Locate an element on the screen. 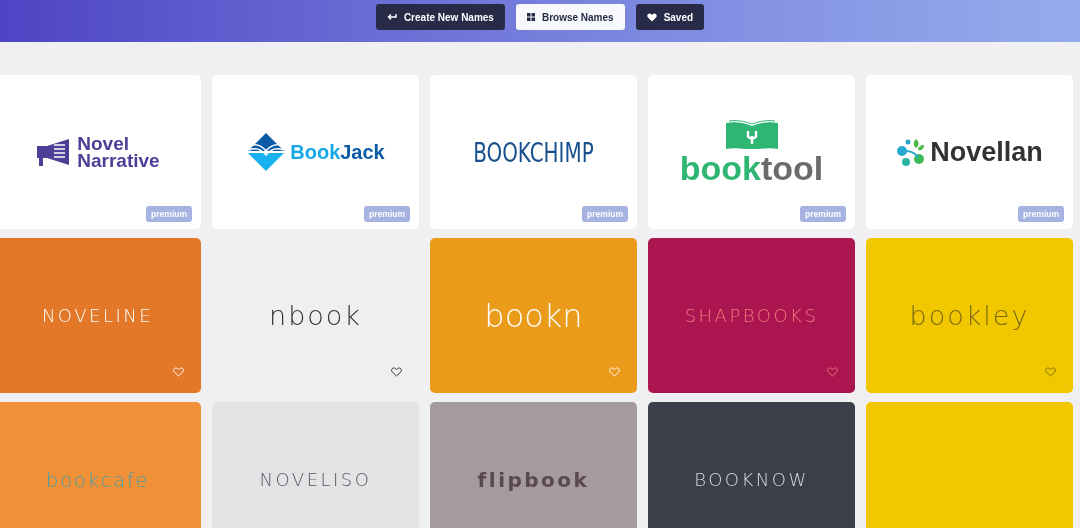 Image resolution: width=1080 pixels, height=528 pixels. logo-card: Novel Narrative premium is located at coordinates (100, 152).